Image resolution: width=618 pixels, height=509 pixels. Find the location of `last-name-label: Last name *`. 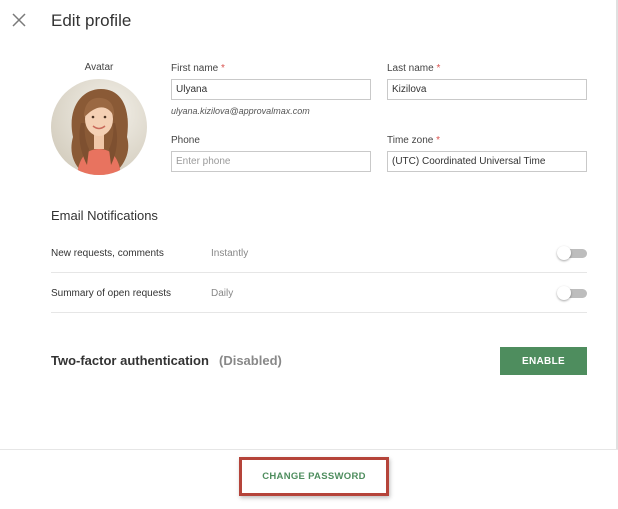

last-name-label: Last name * is located at coordinates (414, 68).